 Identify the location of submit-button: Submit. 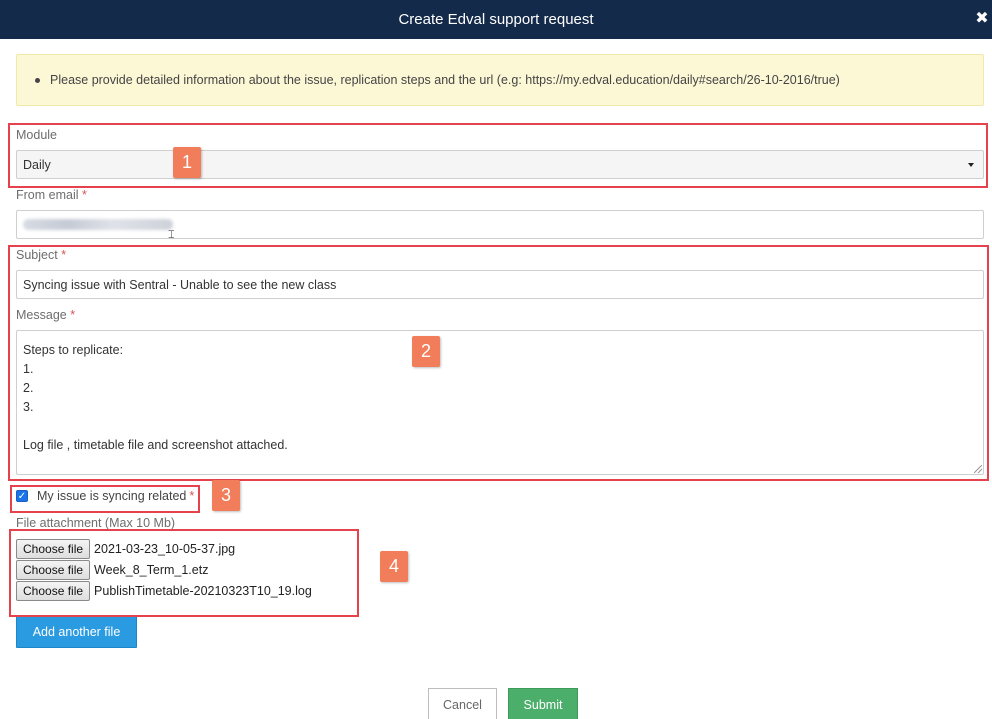
(543, 703).